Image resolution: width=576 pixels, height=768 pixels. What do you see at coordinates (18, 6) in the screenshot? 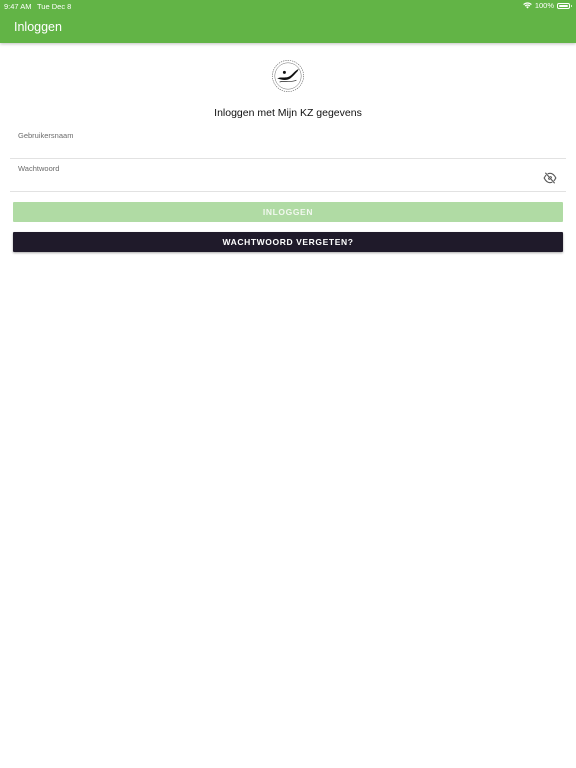
I see `status-time: 9:47 AM` at bounding box center [18, 6].